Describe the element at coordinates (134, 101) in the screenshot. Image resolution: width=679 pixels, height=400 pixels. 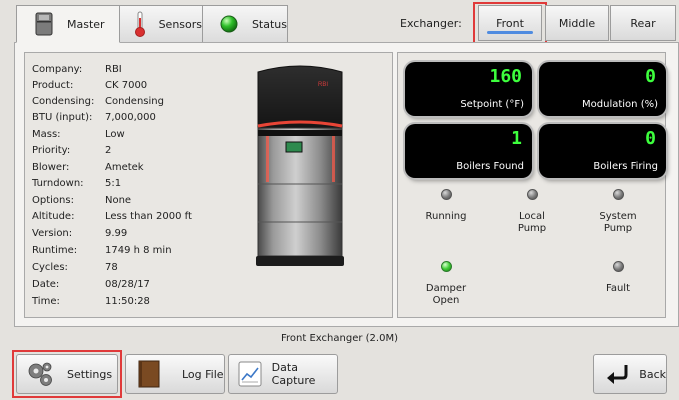
I see `info-value: Condensing` at that location.